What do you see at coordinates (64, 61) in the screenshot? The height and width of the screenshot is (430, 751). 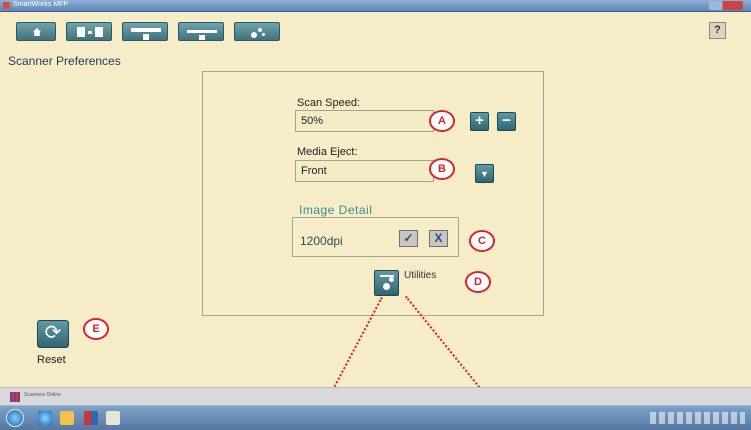 I see `page-title: Scanner Preferences` at bounding box center [64, 61].